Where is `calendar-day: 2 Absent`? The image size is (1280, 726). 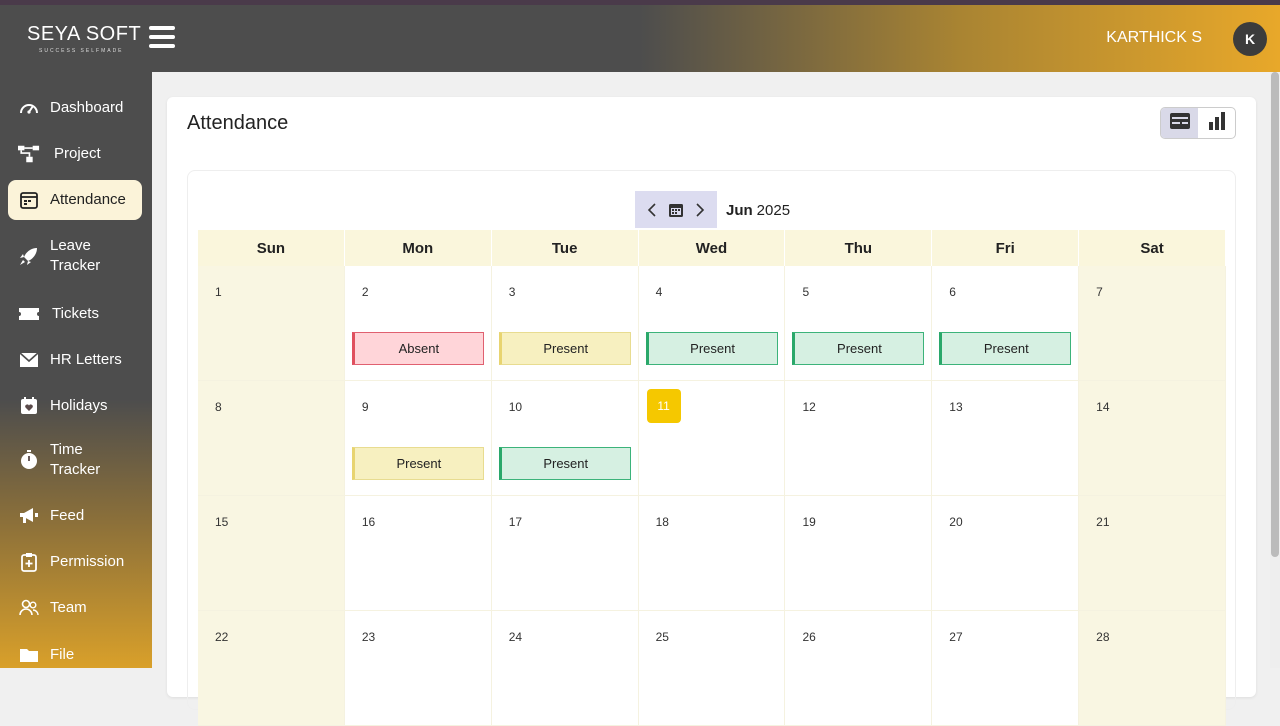
calendar-day: 2 Absent is located at coordinates (418, 323).